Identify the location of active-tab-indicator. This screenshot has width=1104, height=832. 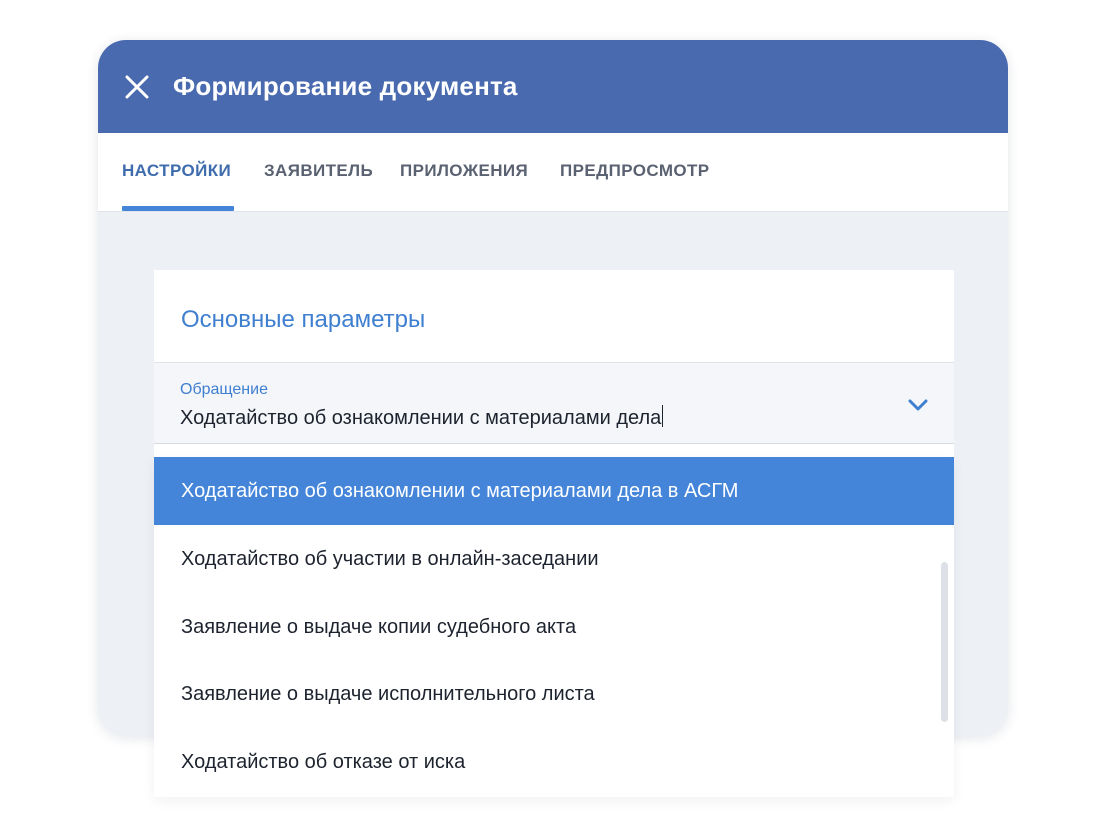
(178, 208).